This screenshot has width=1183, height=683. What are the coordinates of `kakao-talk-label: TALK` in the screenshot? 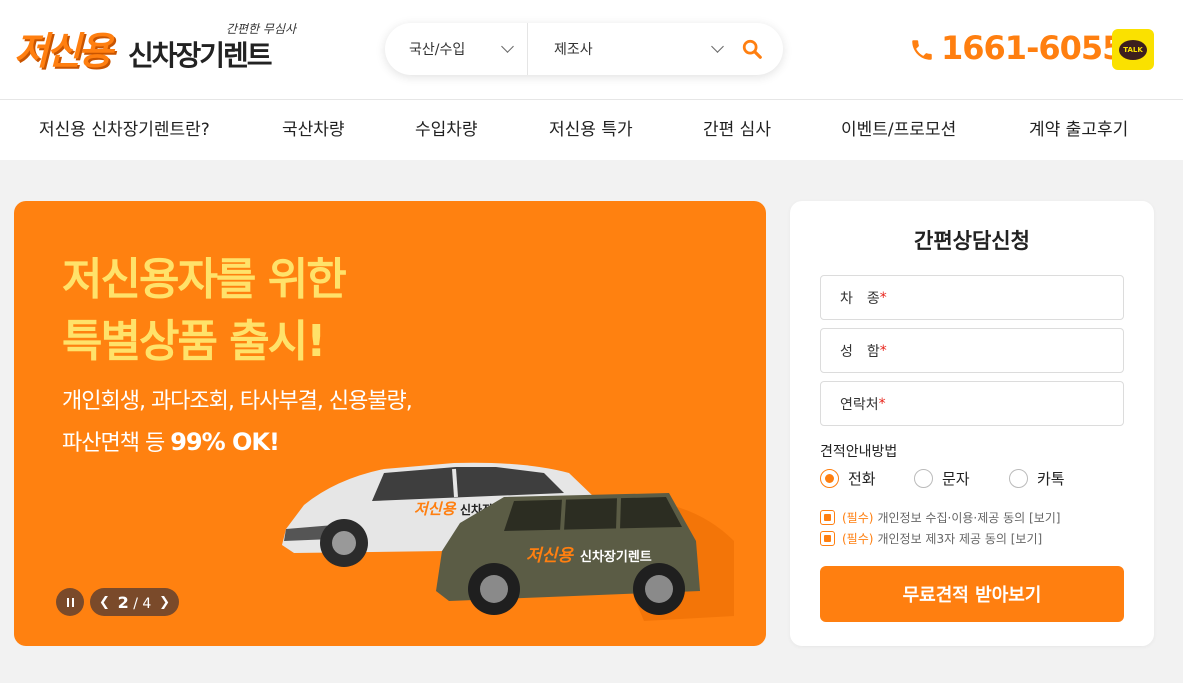 It's located at (1133, 49).